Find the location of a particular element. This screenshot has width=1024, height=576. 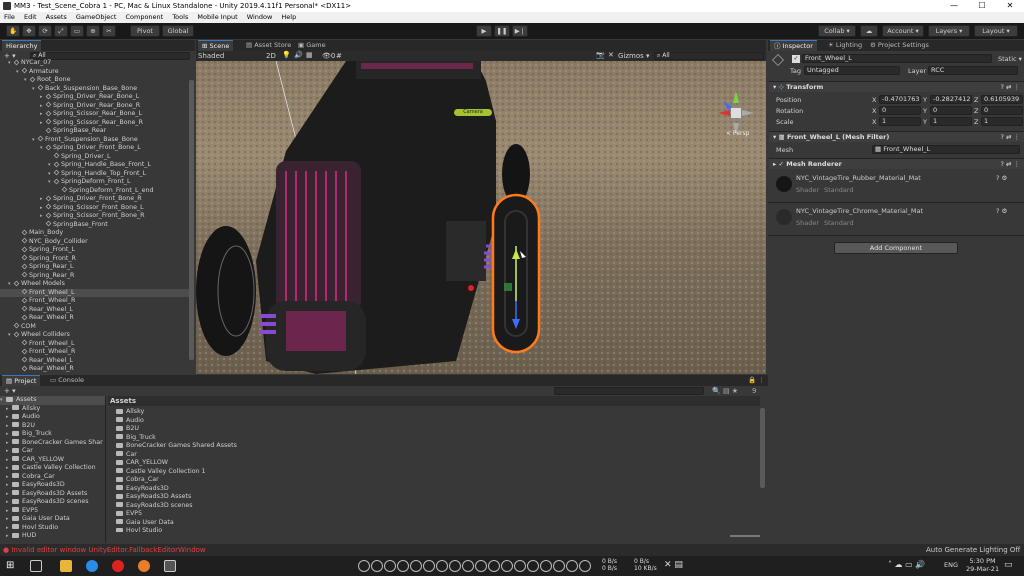

asset-folder-item: Car is located at coordinates (428, 455).